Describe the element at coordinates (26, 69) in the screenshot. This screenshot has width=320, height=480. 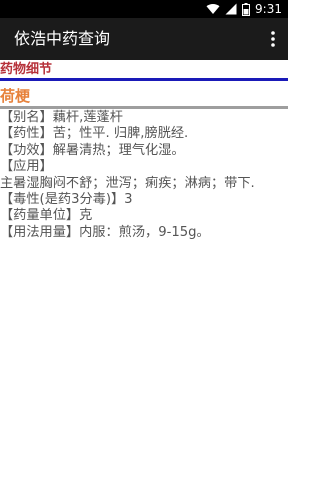
I see `section-header: 药物细节` at that location.